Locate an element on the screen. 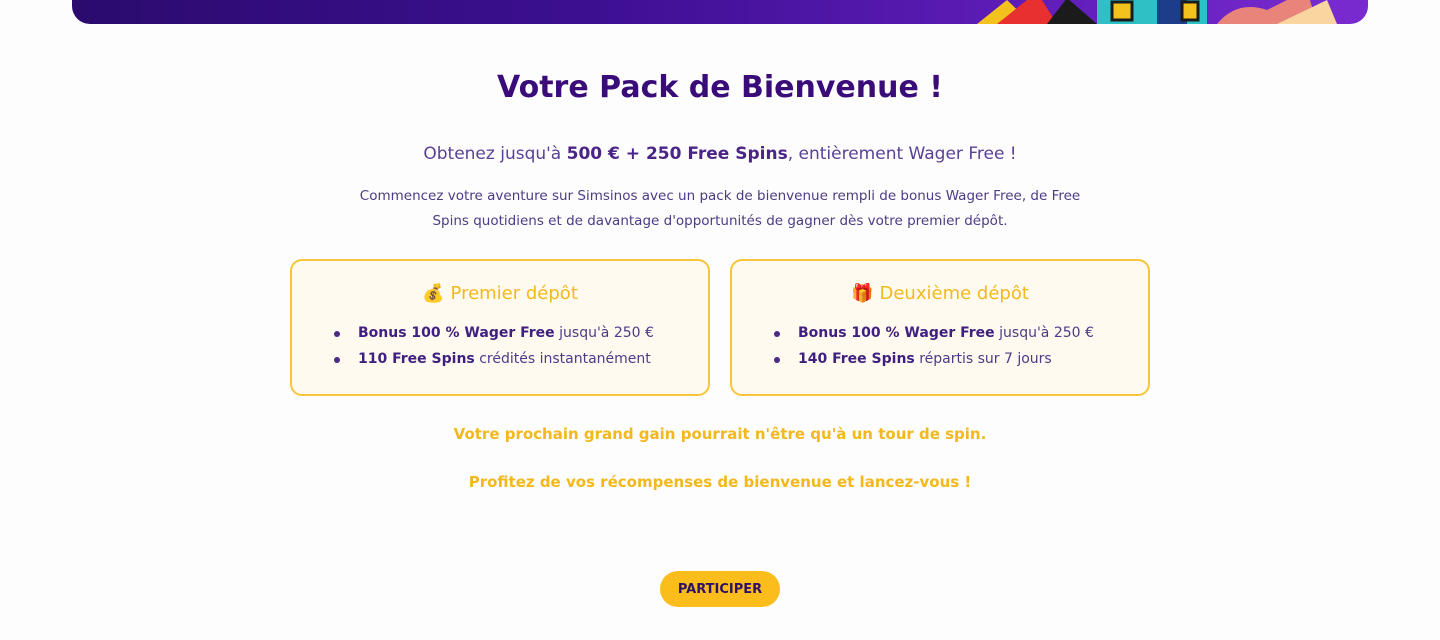 This screenshot has height=640, width=1440. participate-button: PARTICIPER is located at coordinates (720, 589).